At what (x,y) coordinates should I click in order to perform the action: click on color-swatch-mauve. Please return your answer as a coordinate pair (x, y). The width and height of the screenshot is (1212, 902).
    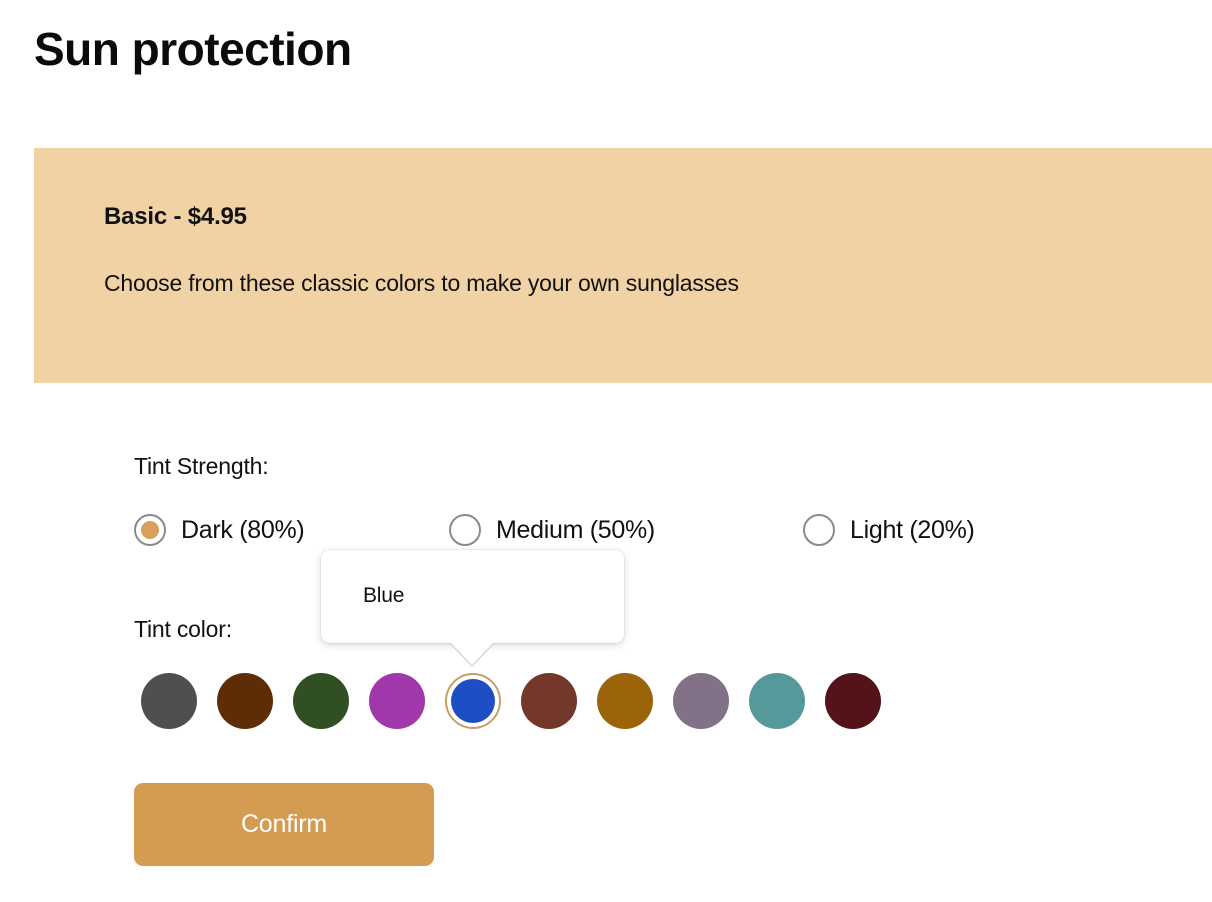
    Looking at the image, I should click on (701, 701).